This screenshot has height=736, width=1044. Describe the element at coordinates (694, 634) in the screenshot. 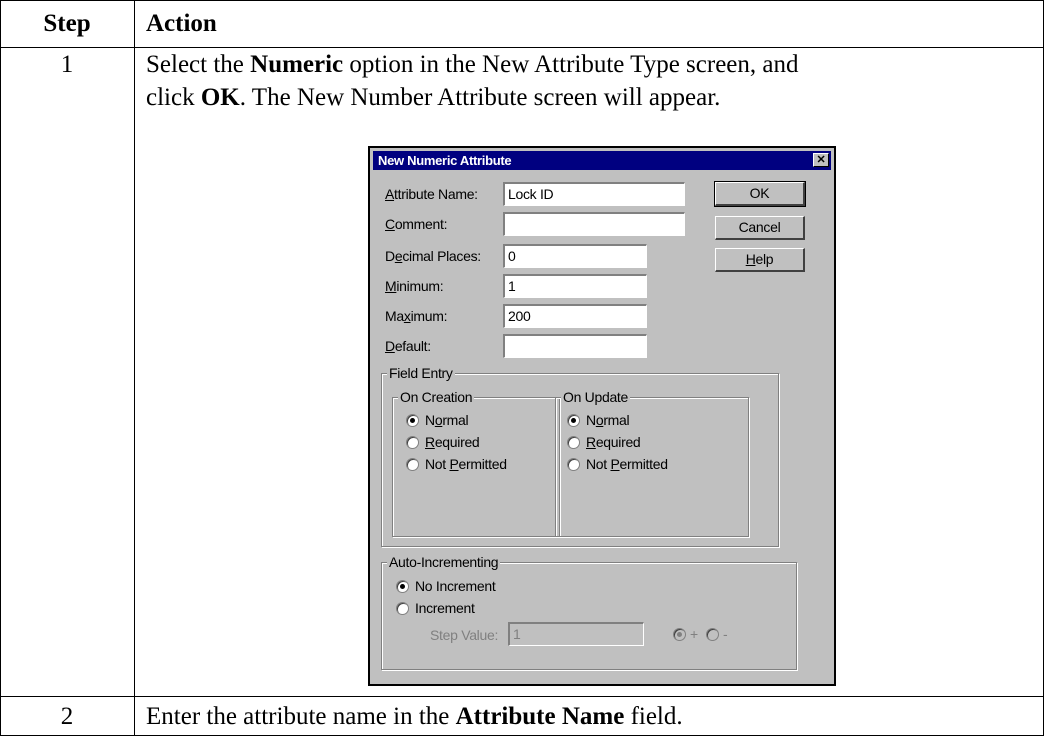

I see `step-plus-label: +` at that location.